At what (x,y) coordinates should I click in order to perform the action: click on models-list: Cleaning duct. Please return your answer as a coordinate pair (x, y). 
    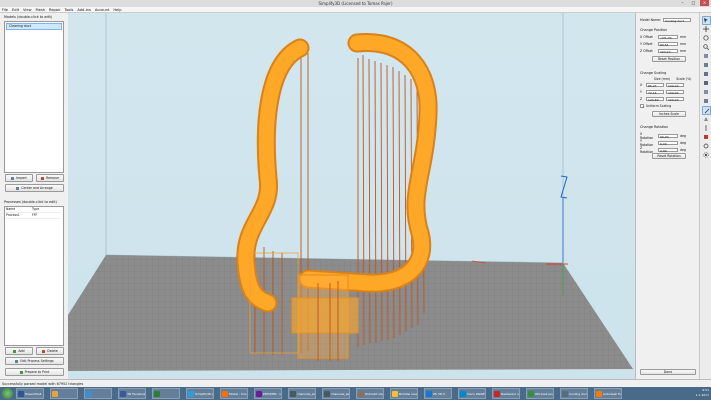
    Looking at the image, I should click on (34, 97).